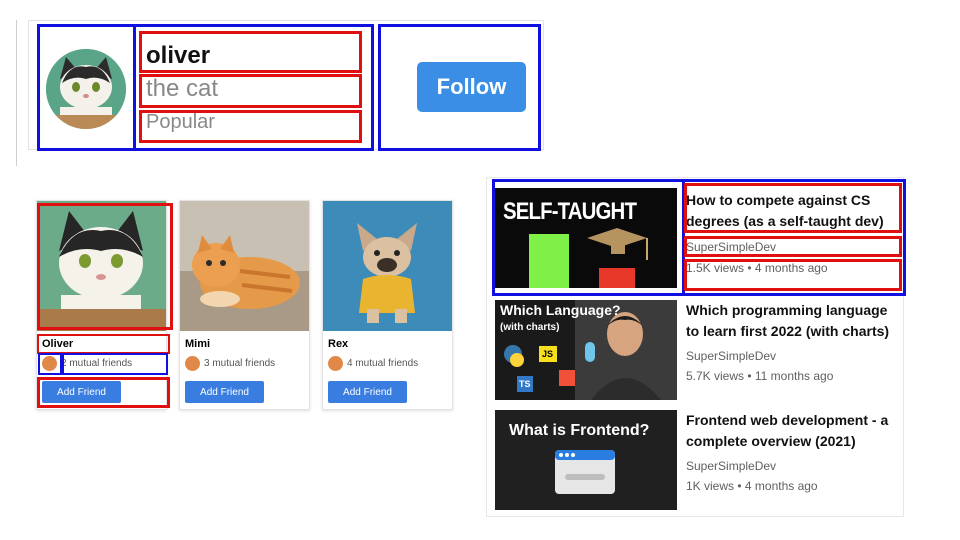 The width and height of the screenshot is (960, 540). I want to click on divider, so click(16, 93).